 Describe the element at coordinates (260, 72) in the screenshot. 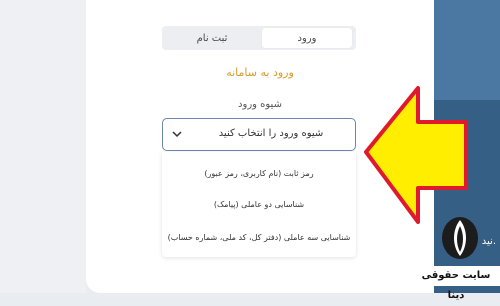

I see `page-title: ورود به سامانه` at that location.